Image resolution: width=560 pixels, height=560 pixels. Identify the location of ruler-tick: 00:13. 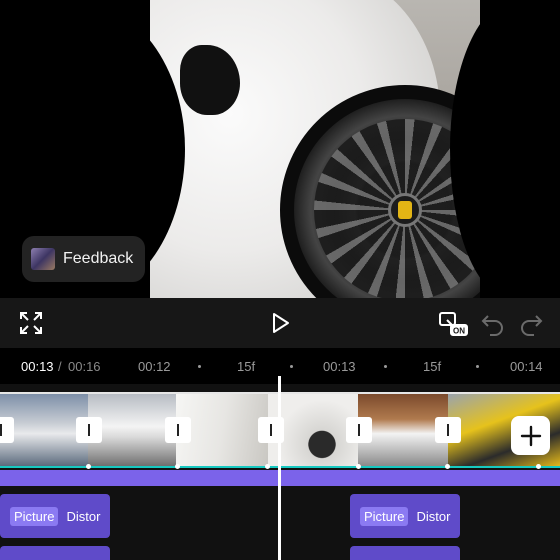
(339, 366).